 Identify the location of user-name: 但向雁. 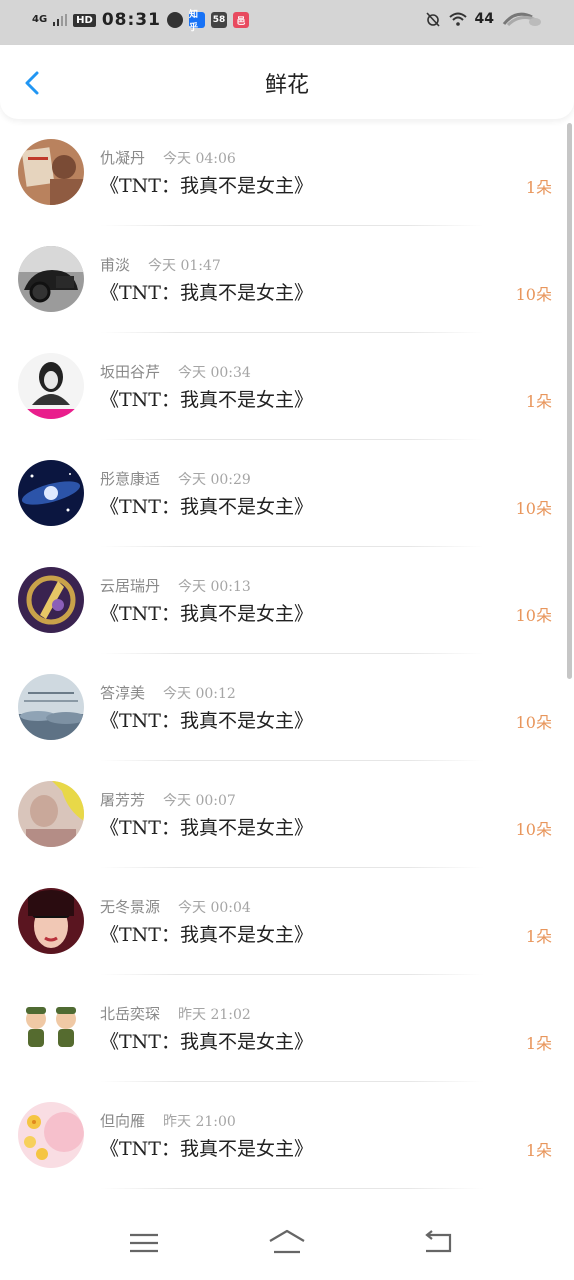
(123, 1121).